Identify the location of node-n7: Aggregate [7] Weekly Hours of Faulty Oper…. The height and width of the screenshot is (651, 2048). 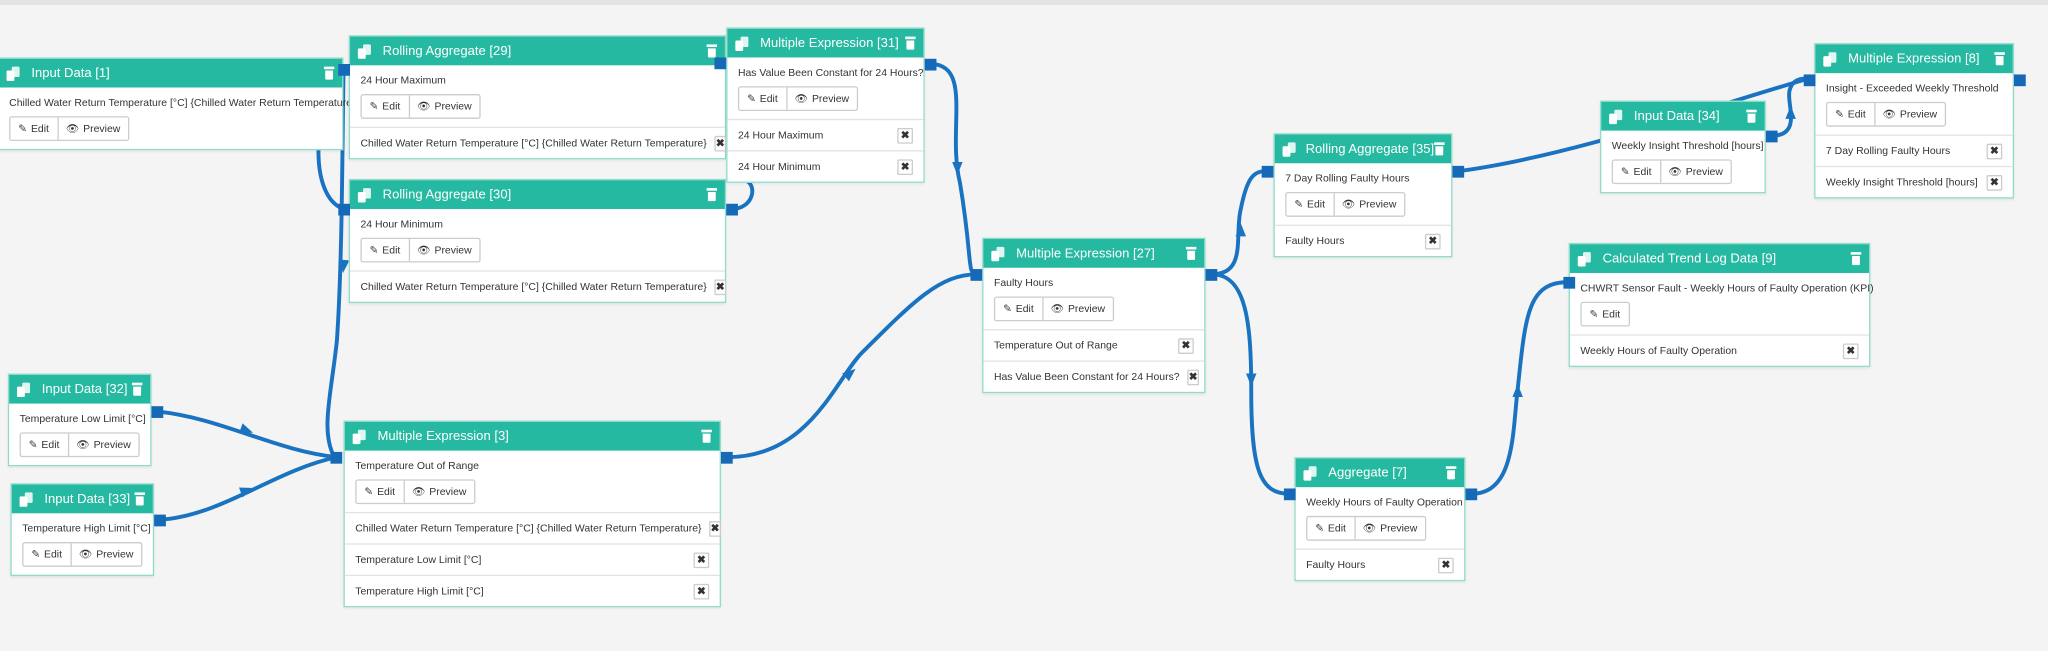
(1380, 519).